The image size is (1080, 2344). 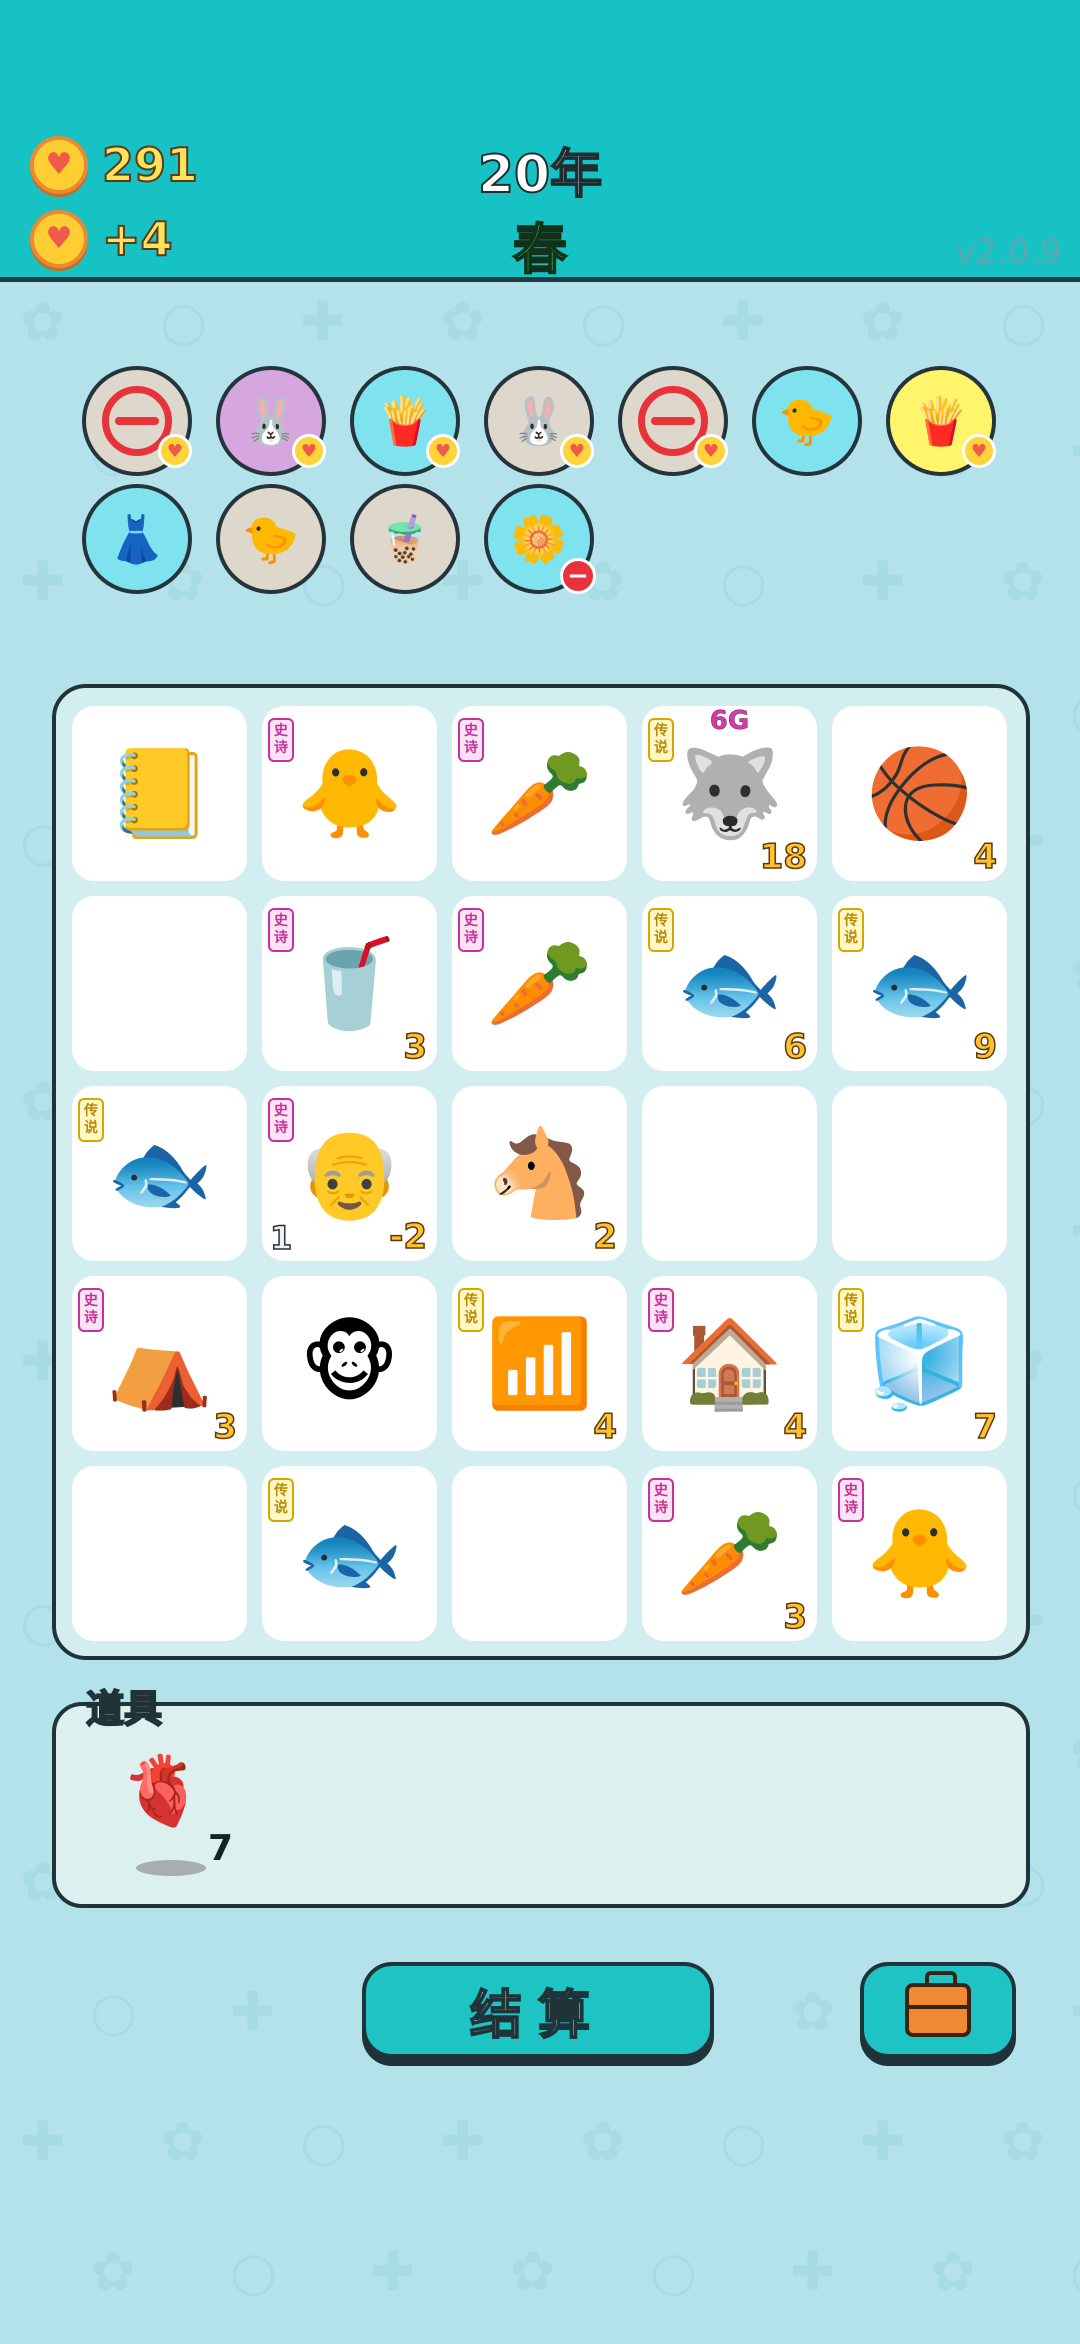 I want to click on season-label: 春, so click(x=540, y=249).